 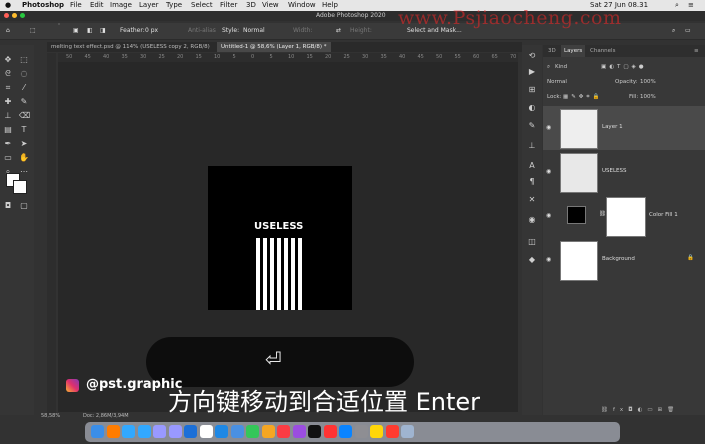 What do you see at coordinates (24, 206) in the screenshot?
I see `screen-mode-icon: ▢` at bounding box center [24, 206].